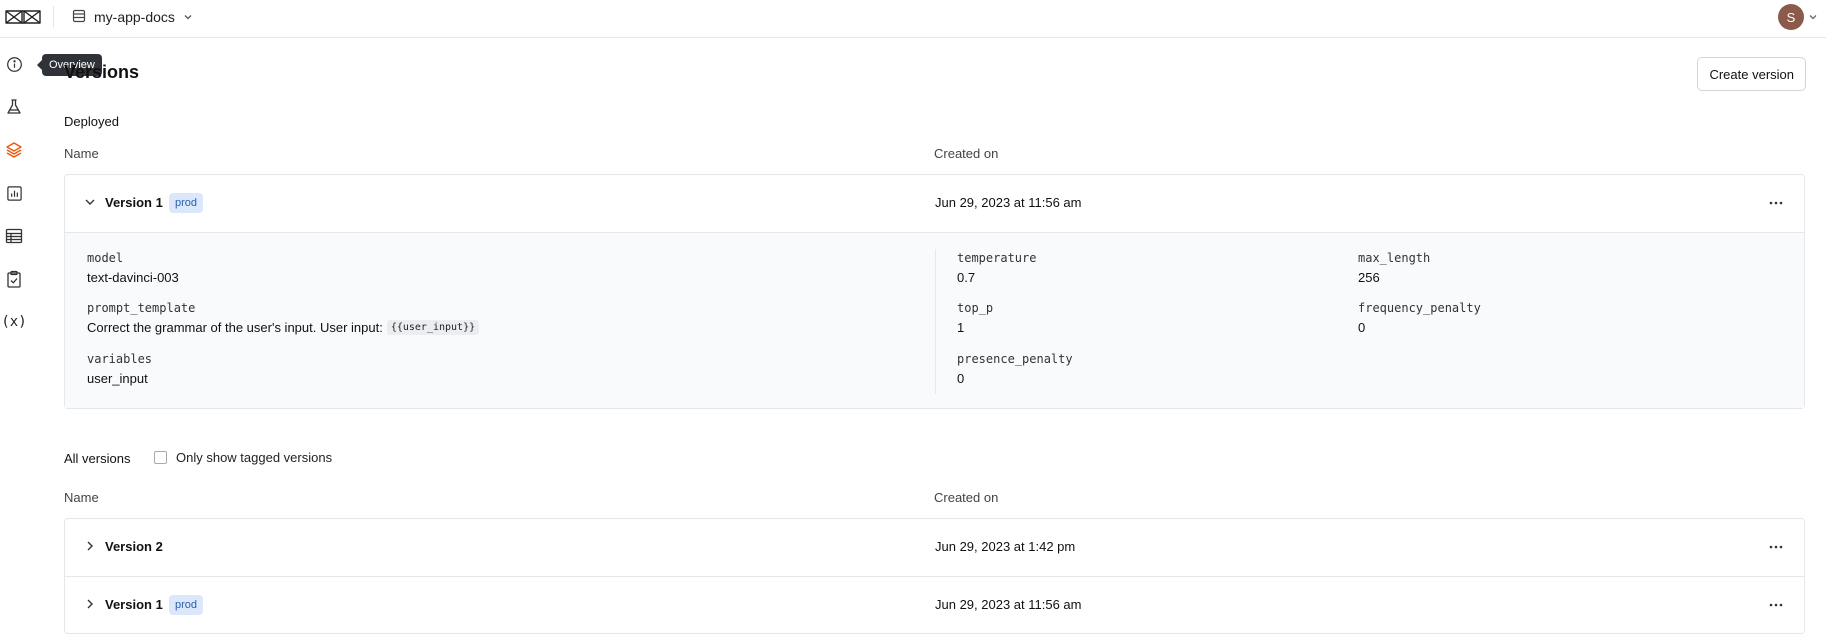 Image resolution: width=1826 pixels, height=643 pixels. Describe the element at coordinates (1751, 74) in the screenshot. I see `create-version-button: Create version` at that location.